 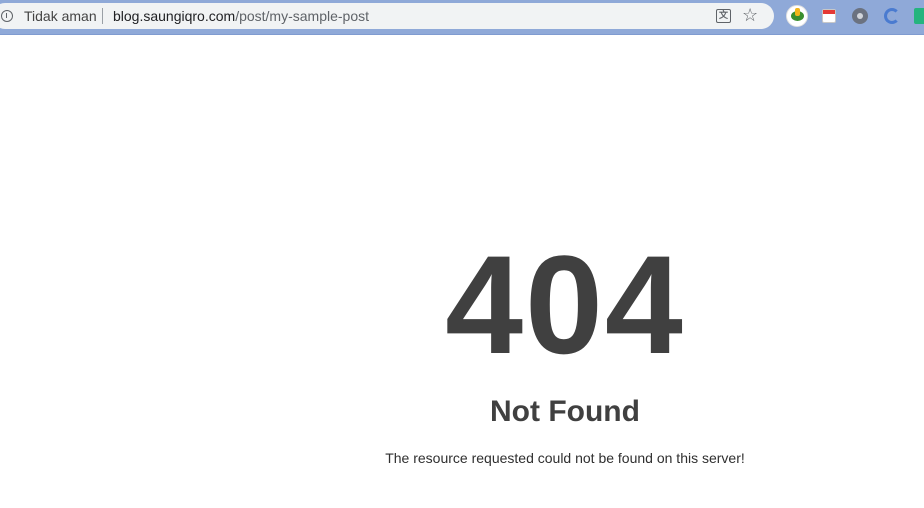 I want to click on sync-extension-icon, so click(x=892, y=16).